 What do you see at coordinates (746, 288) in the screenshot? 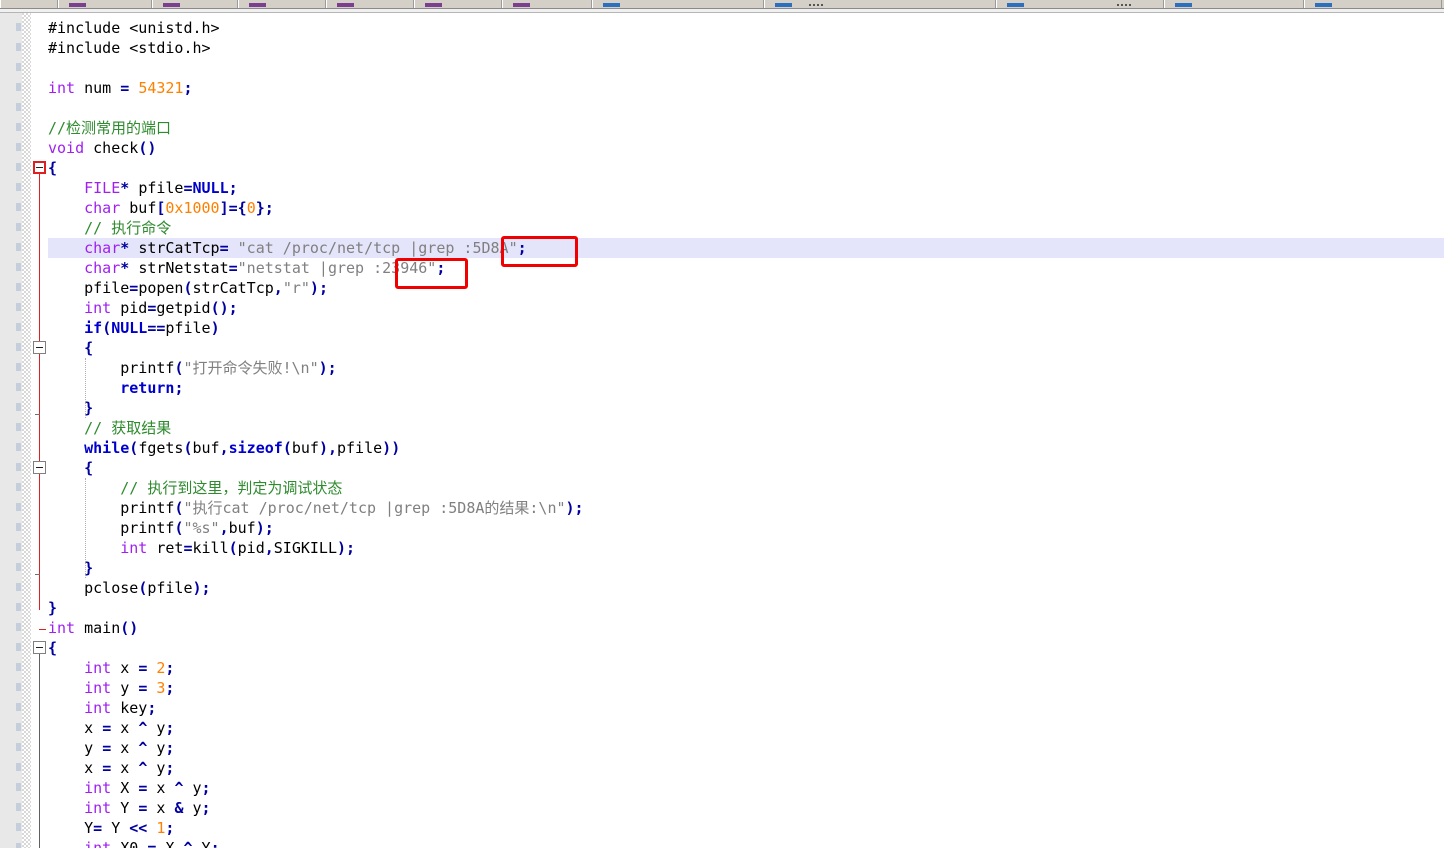
I see `code-line: pfile=popen(strCatTcp,"r");` at bounding box center [746, 288].